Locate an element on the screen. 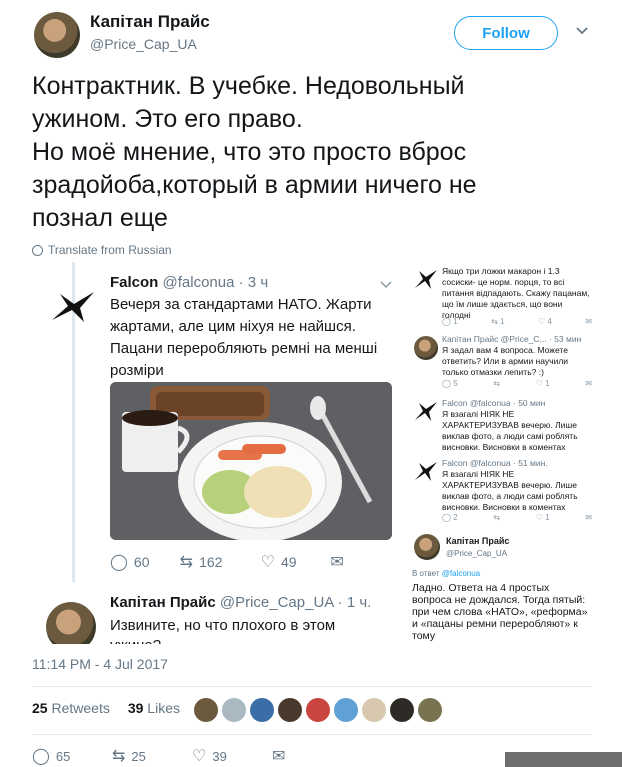 The height and width of the screenshot is (767, 622). reply-text: Извините, но что плохого в этом ужине? is located at coordinates (223, 630).